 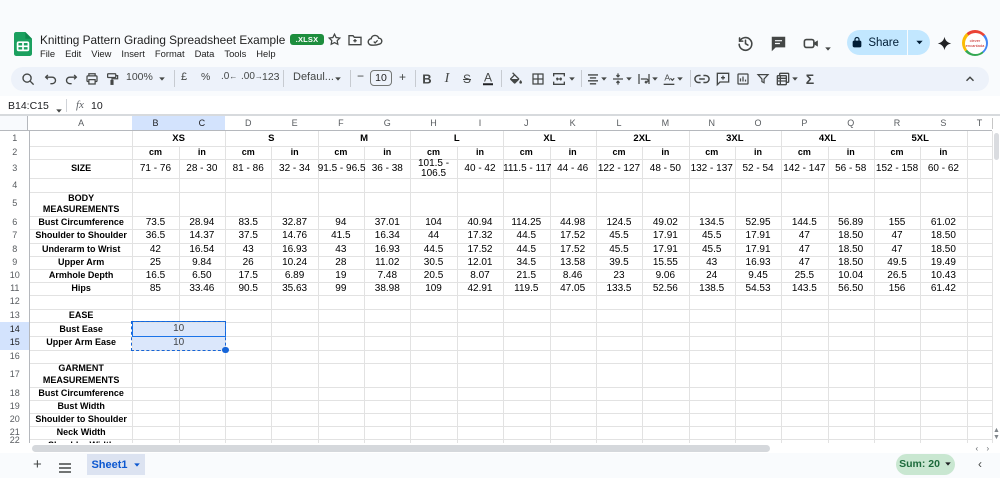 I want to click on svg-text: A, so click(x=667, y=77).